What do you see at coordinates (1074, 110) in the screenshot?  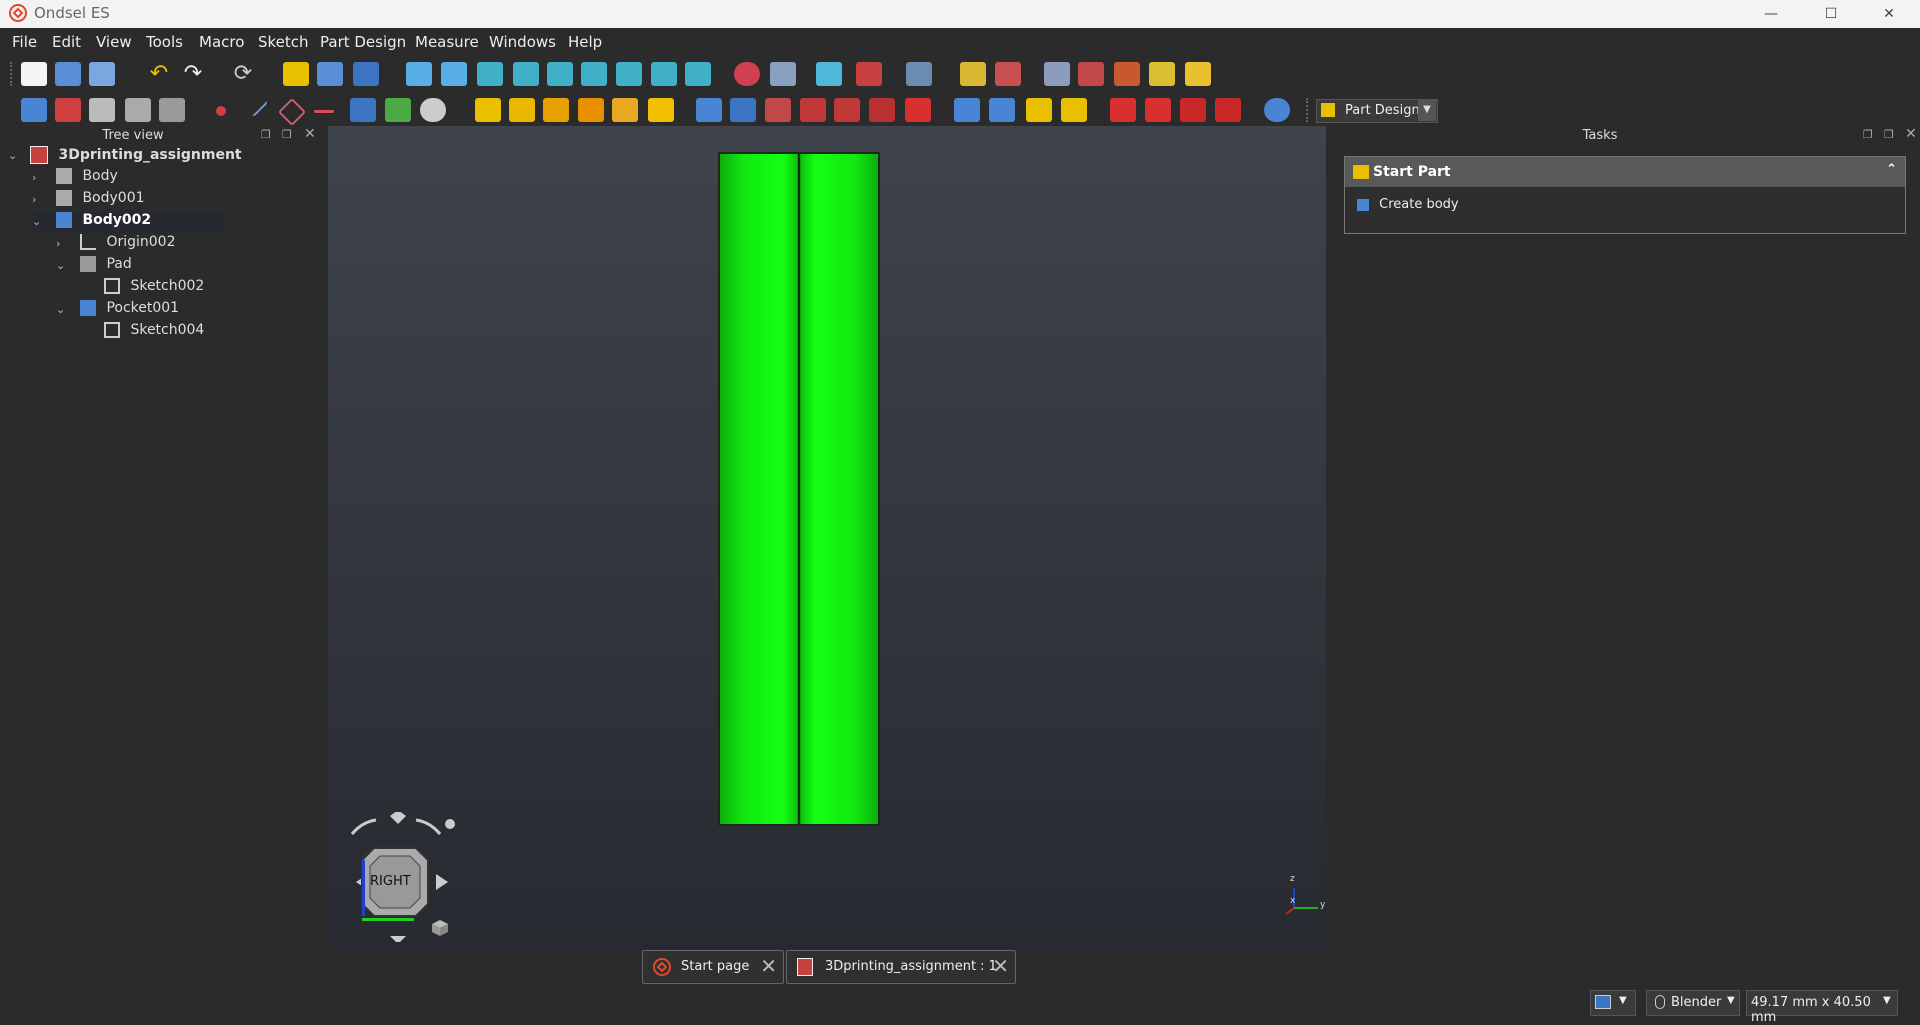 I see `multitransform-icon` at bounding box center [1074, 110].